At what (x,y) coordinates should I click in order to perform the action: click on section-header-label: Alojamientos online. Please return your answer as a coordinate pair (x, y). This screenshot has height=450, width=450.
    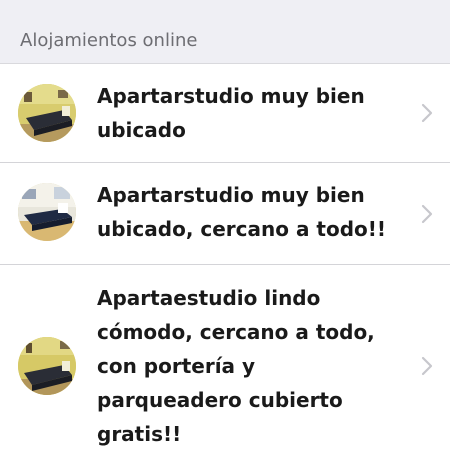
    Looking at the image, I should click on (109, 40).